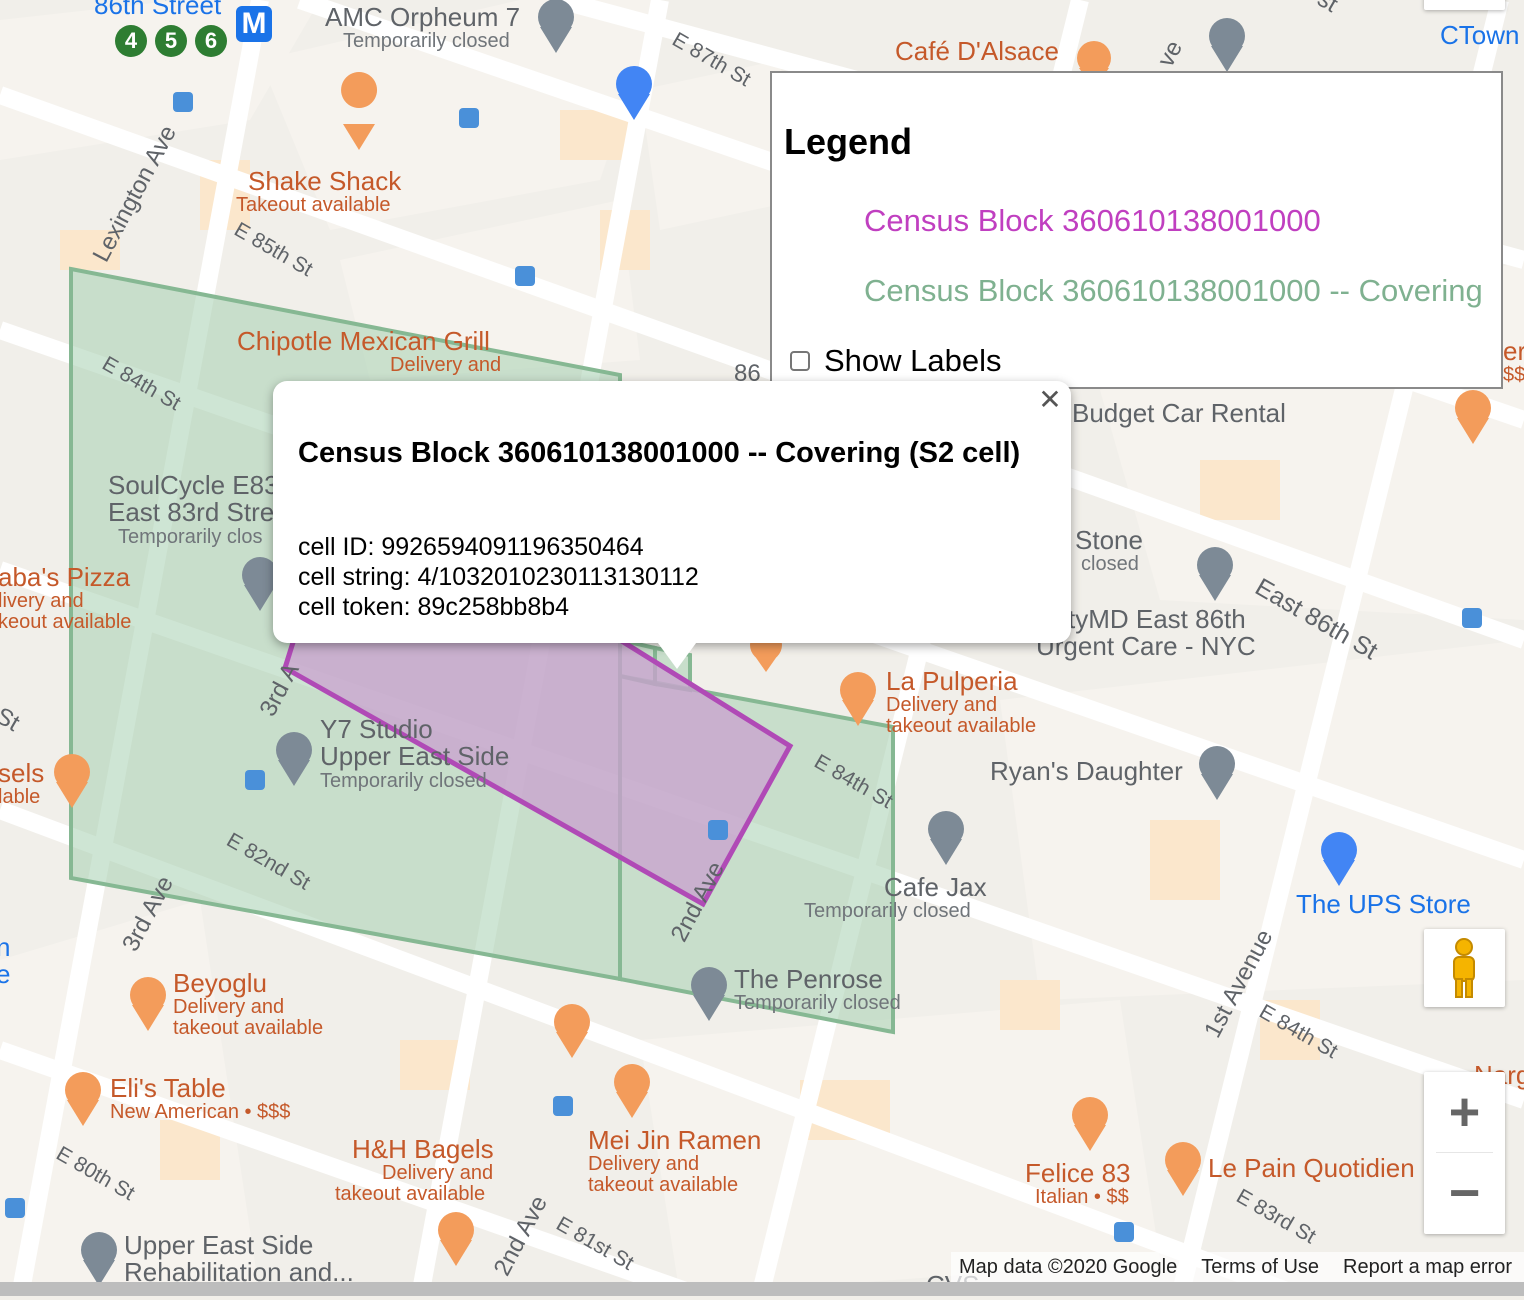  What do you see at coordinates (1464, 5) in the screenshot?
I see `fullscreen-button` at bounding box center [1464, 5].